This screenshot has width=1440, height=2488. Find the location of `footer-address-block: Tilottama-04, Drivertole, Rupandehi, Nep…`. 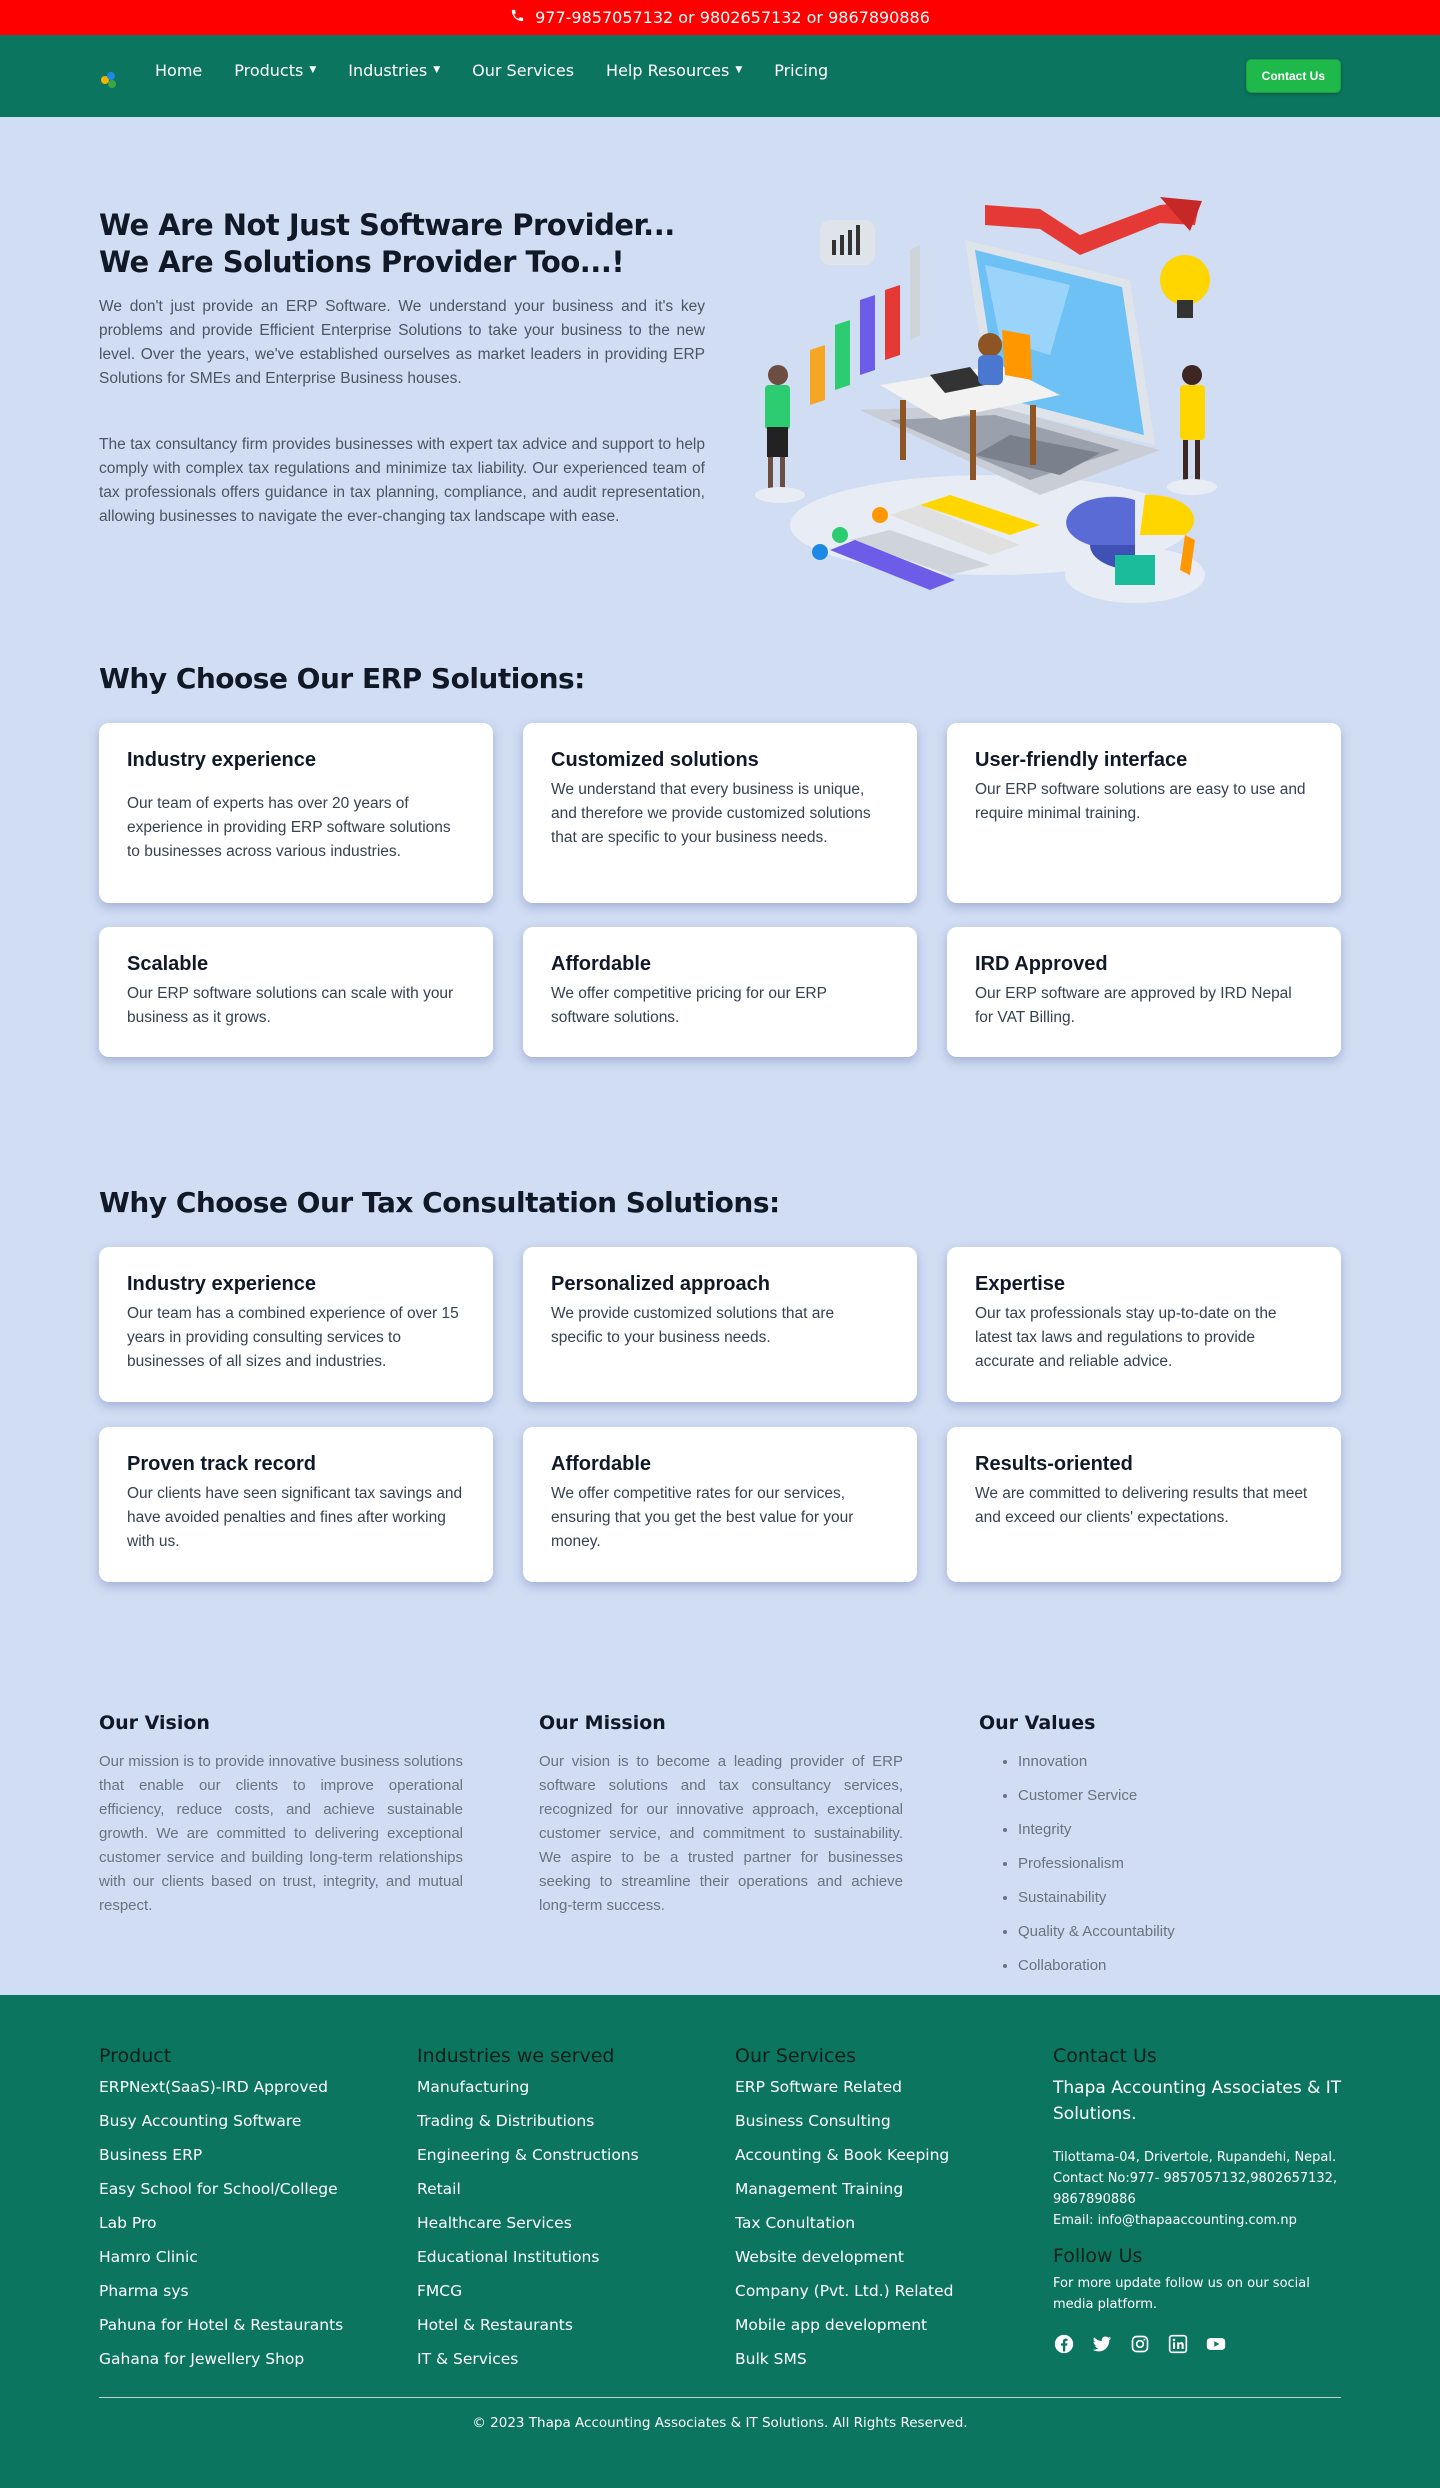

footer-address-block: Tilottama-04, Drivertole, Rupandehi, Nep… is located at coordinates (1198, 2189).